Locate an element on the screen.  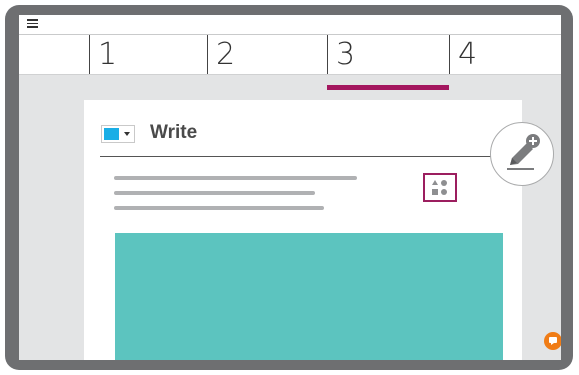
insert-shapes-button is located at coordinates (440, 187).